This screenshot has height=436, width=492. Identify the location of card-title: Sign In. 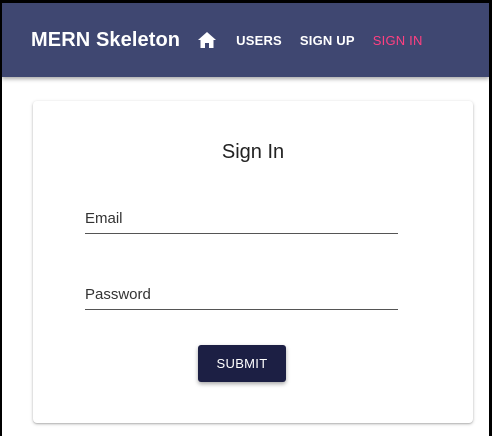
(253, 152).